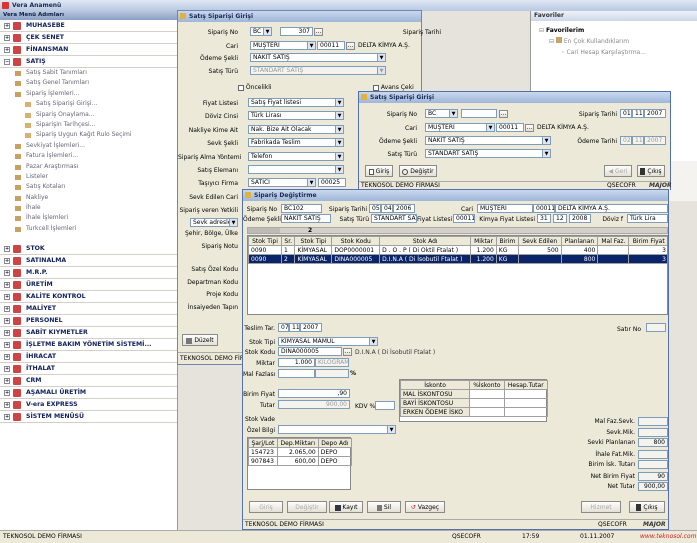 The width and height of the screenshot is (697, 543). I want to click on sidebar-top-item: + MUHASEBE, so click(88, 26).